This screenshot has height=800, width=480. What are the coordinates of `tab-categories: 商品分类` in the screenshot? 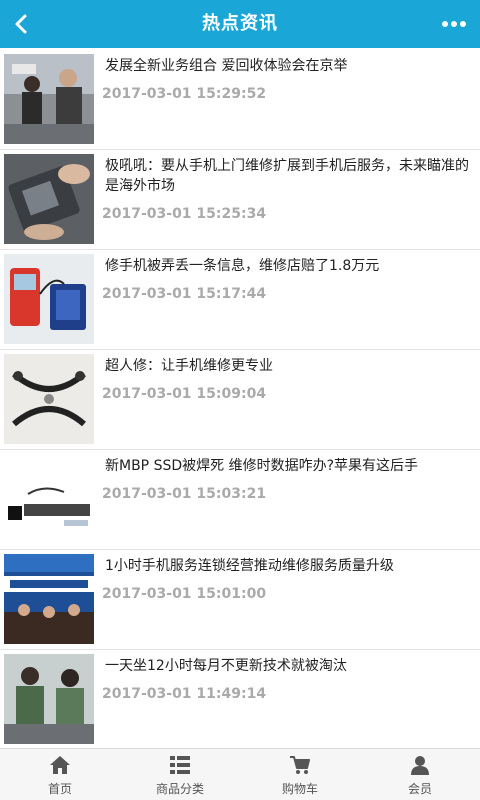 It's located at (180, 774).